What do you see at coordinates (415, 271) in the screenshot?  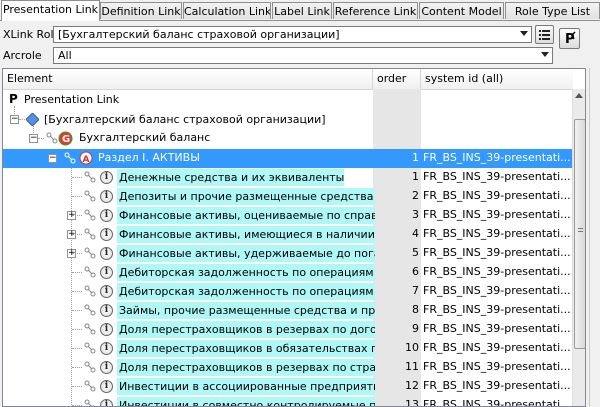 I see `row-order: 6` at bounding box center [415, 271].